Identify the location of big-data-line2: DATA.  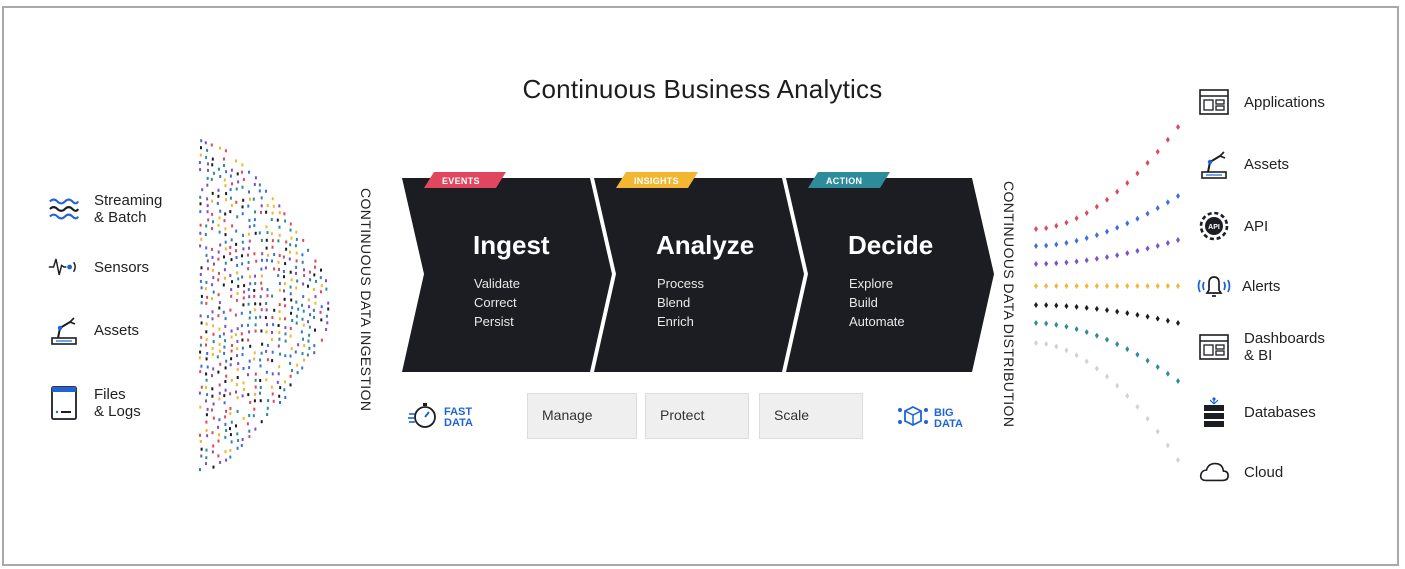
(948, 423).